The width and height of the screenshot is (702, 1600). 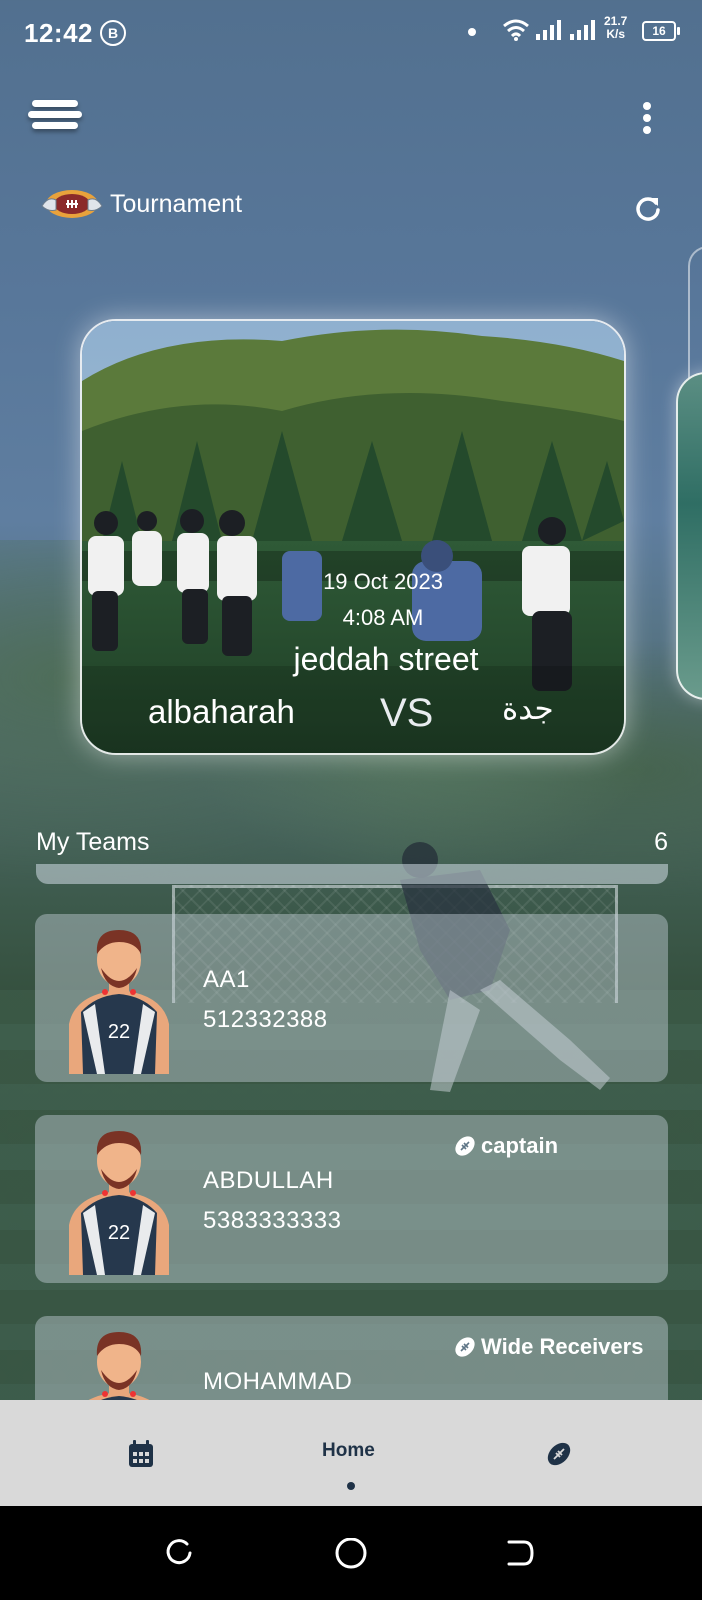 What do you see at coordinates (113, 33) in the screenshot?
I see `notification-badge-icon: B` at bounding box center [113, 33].